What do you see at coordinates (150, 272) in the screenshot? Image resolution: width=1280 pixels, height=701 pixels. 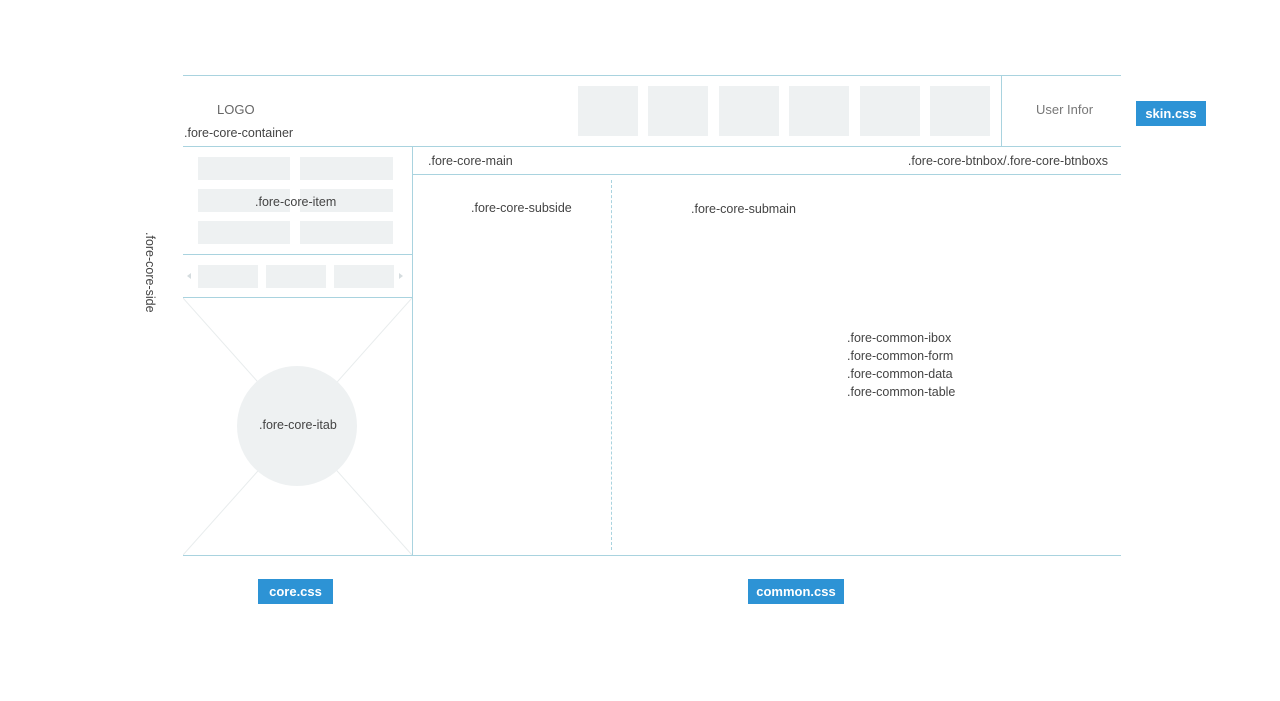 I see `side-label: .fore-core-side` at bounding box center [150, 272].